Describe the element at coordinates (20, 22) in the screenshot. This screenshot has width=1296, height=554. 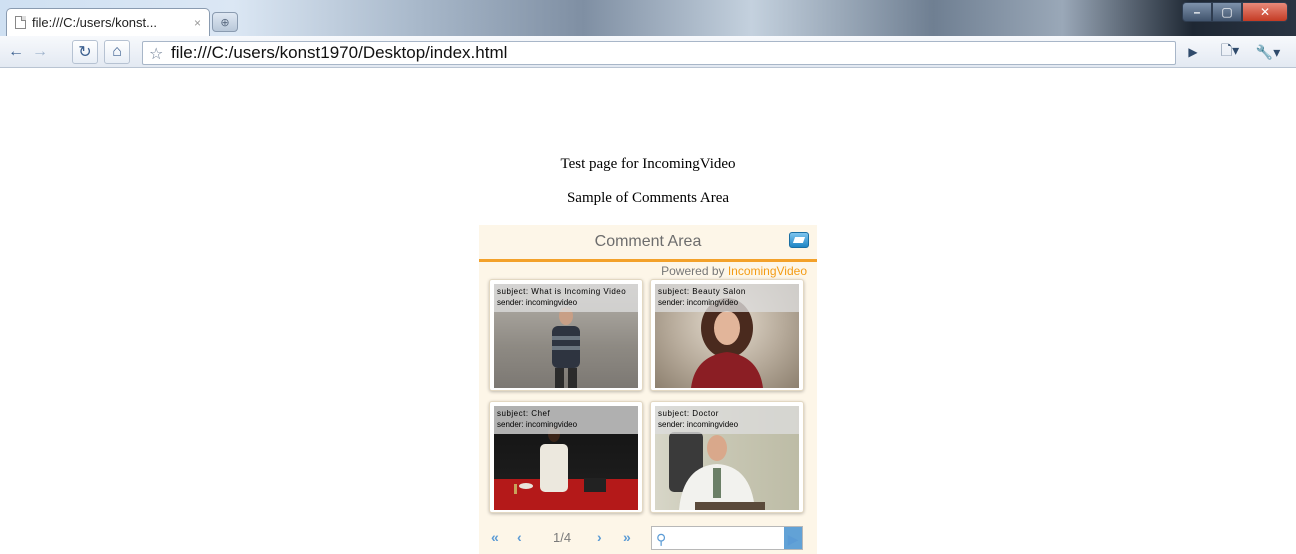
I see `page-icon` at that location.